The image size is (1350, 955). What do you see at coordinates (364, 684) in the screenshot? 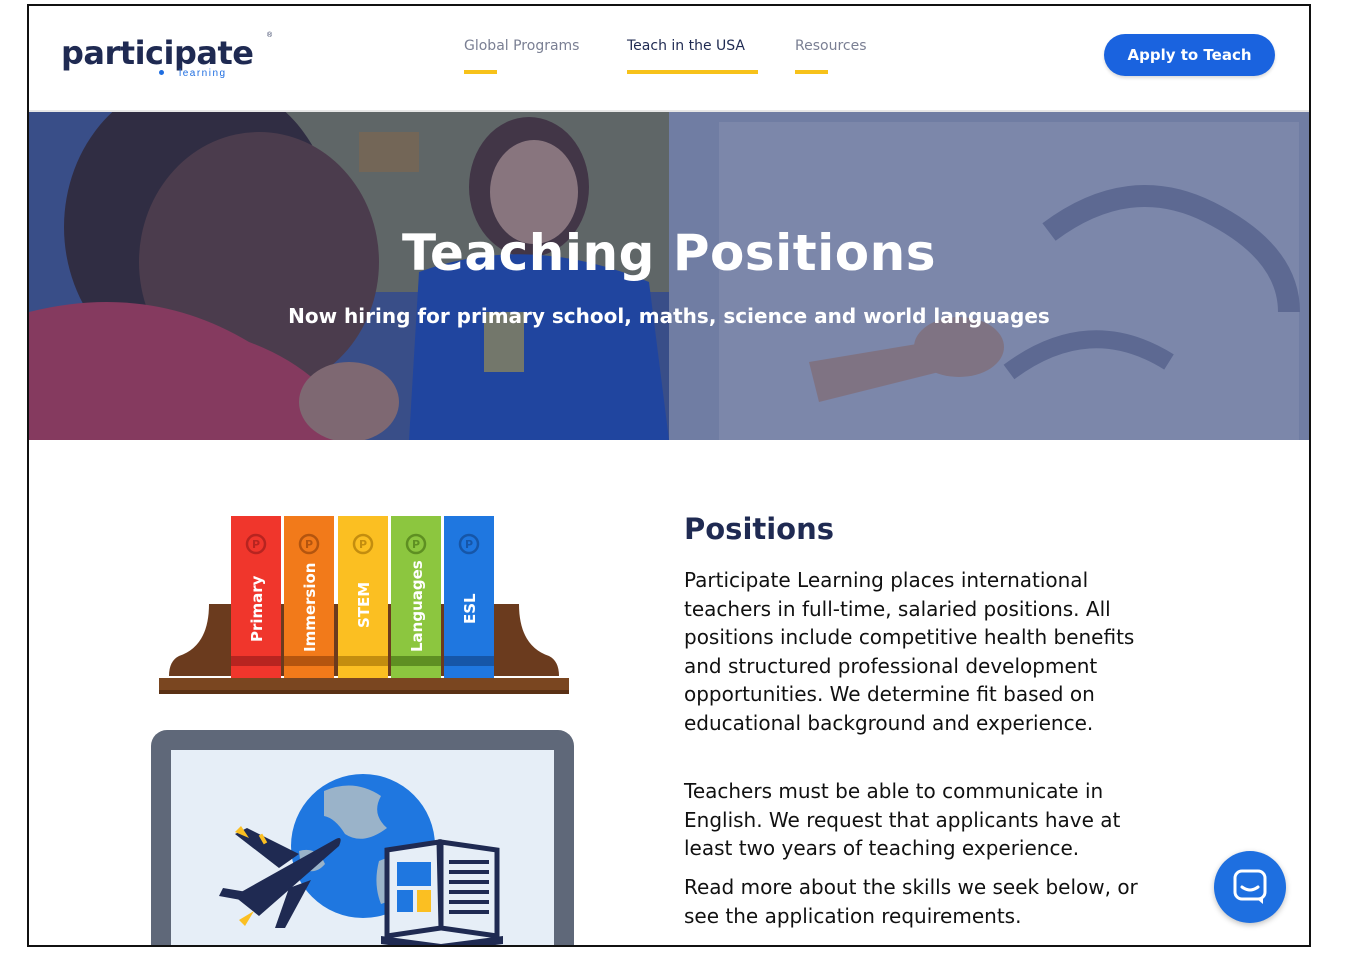
I see `shelf-board` at bounding box center [364, 684].